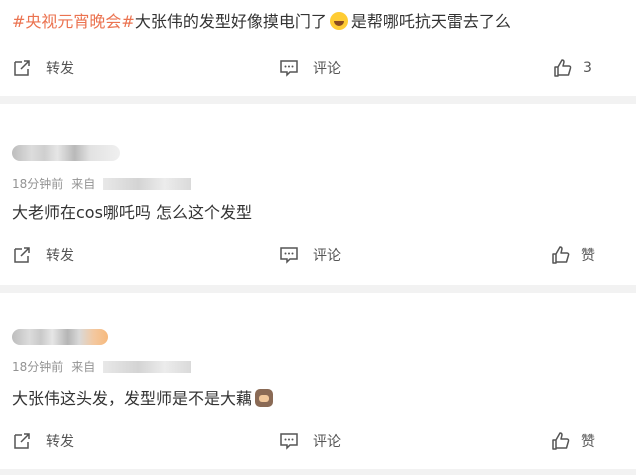  I want to click on laugh-emoji-icon, so click(338, 21).